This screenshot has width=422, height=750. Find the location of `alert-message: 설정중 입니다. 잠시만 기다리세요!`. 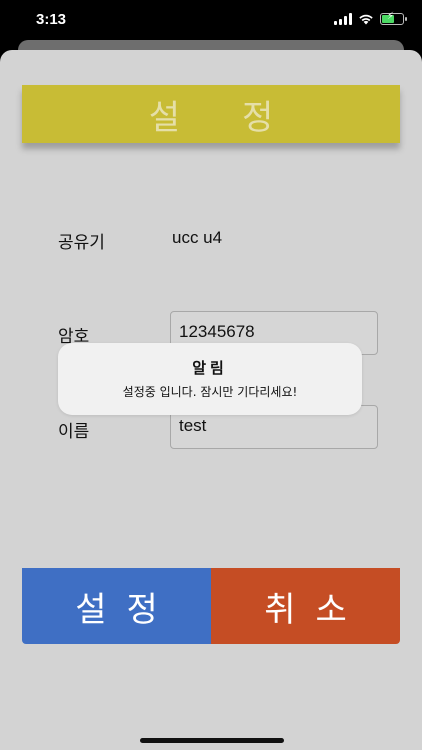

alert-message: 설정중 입니다. 잠시만 기다리세요! is located at coordinates (210, 392).